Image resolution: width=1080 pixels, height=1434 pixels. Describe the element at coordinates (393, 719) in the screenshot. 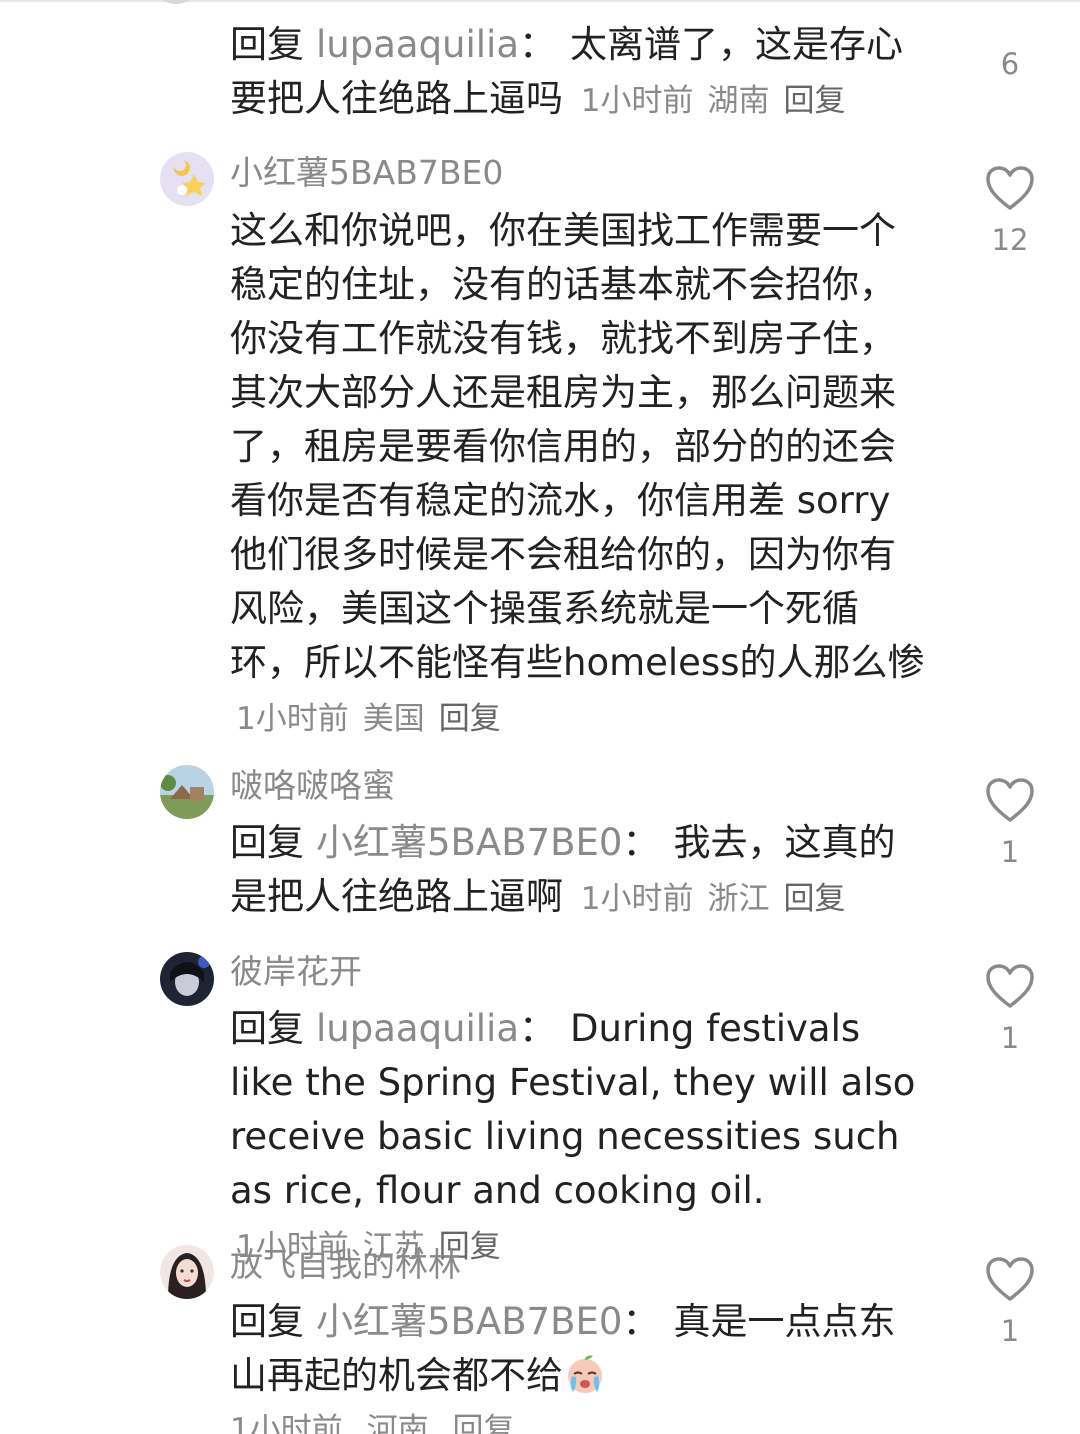

I see `comment-location: 美国` at that location.